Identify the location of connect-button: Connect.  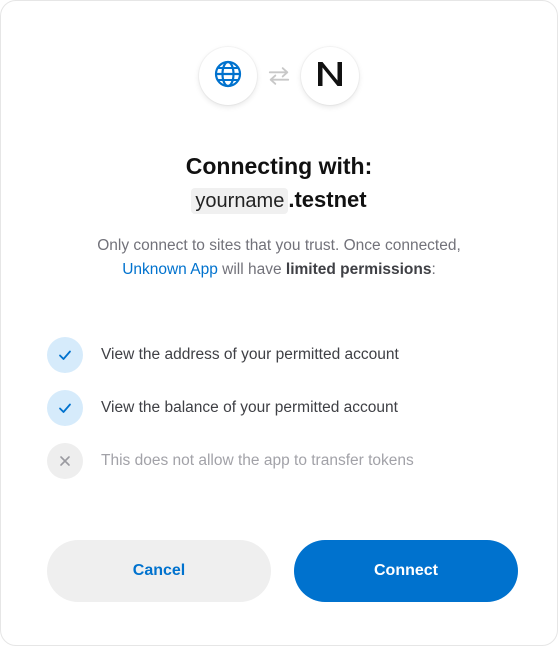
(406, 571).